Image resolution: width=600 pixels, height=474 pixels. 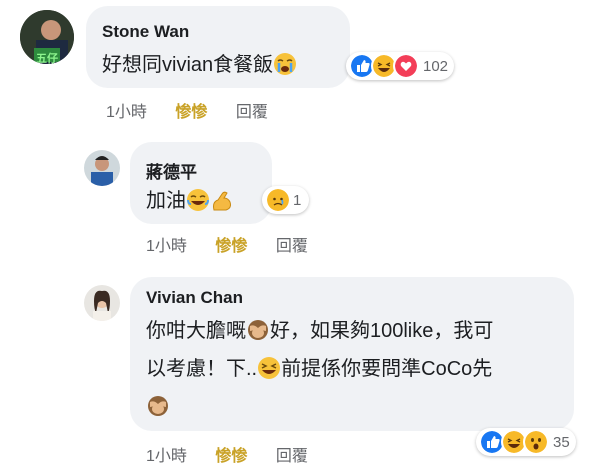 What do you see at coordinates (47, 37) in the screenshot?
I see `avatar-stone-wan: 五仔` at bounding box center [47, 37].